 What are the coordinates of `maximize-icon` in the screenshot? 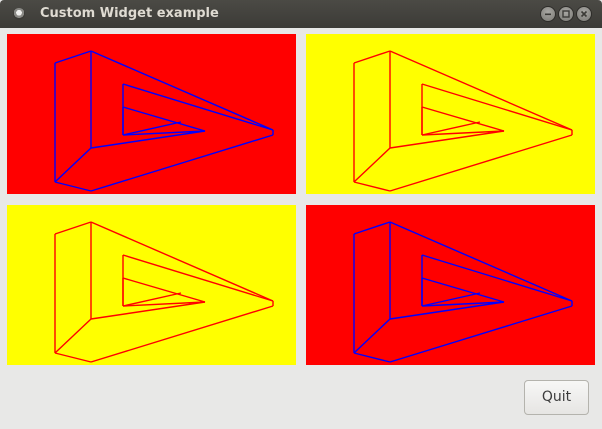 It's located at (566, 14).